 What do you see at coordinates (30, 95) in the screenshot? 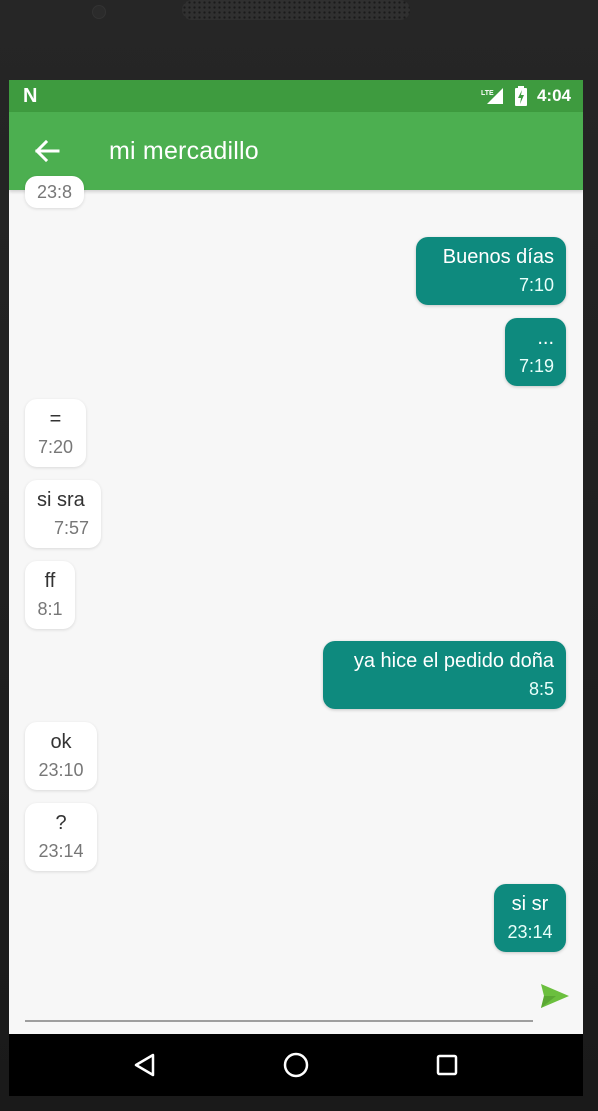
I see `notification-n-icon: N` at bounding box center [30, 95].